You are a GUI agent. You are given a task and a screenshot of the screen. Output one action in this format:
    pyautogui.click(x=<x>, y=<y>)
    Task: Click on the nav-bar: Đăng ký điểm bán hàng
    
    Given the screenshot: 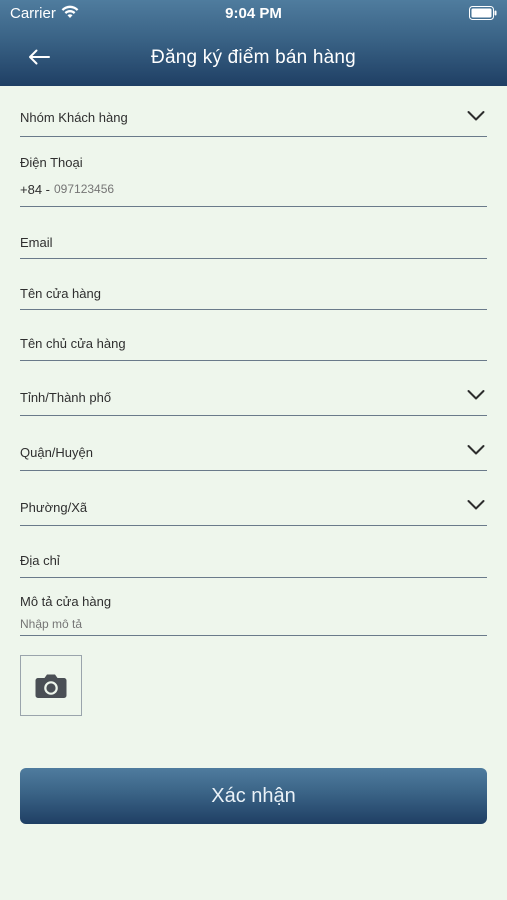 What is the action you would take?
    pyautogui.click(x=253, y=57)
    